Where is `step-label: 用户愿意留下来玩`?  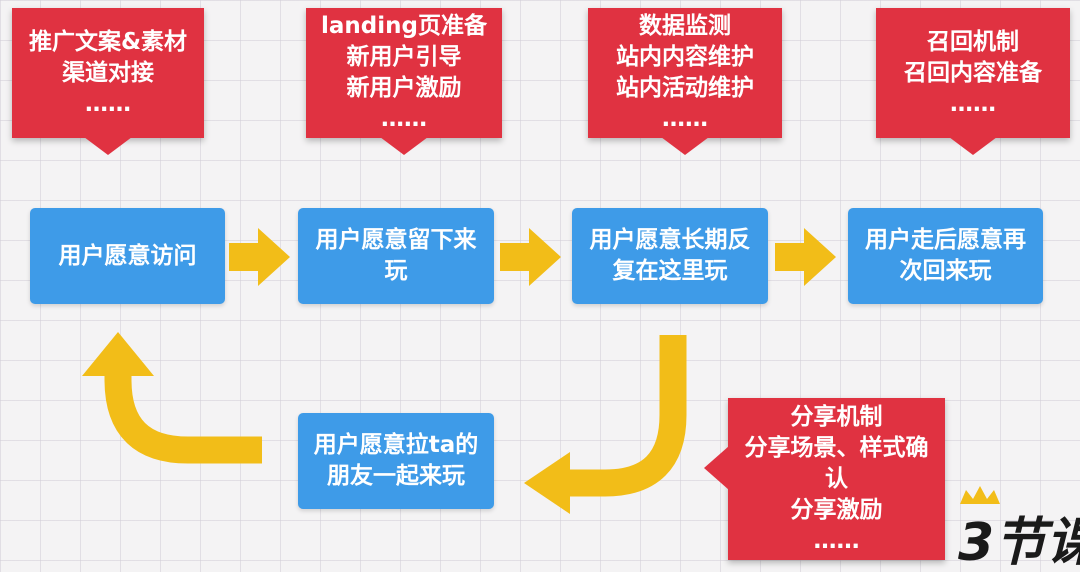
step-label: 用户愿意留下来玩 is located at coordinates (396, 255).